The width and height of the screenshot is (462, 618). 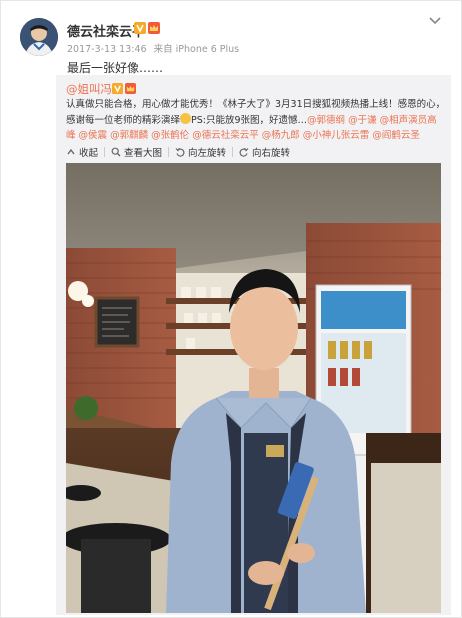 I want to click on image-toolbar: 收起 查看大图 向左旋转 向右旋转, so click(x=178, y=152).